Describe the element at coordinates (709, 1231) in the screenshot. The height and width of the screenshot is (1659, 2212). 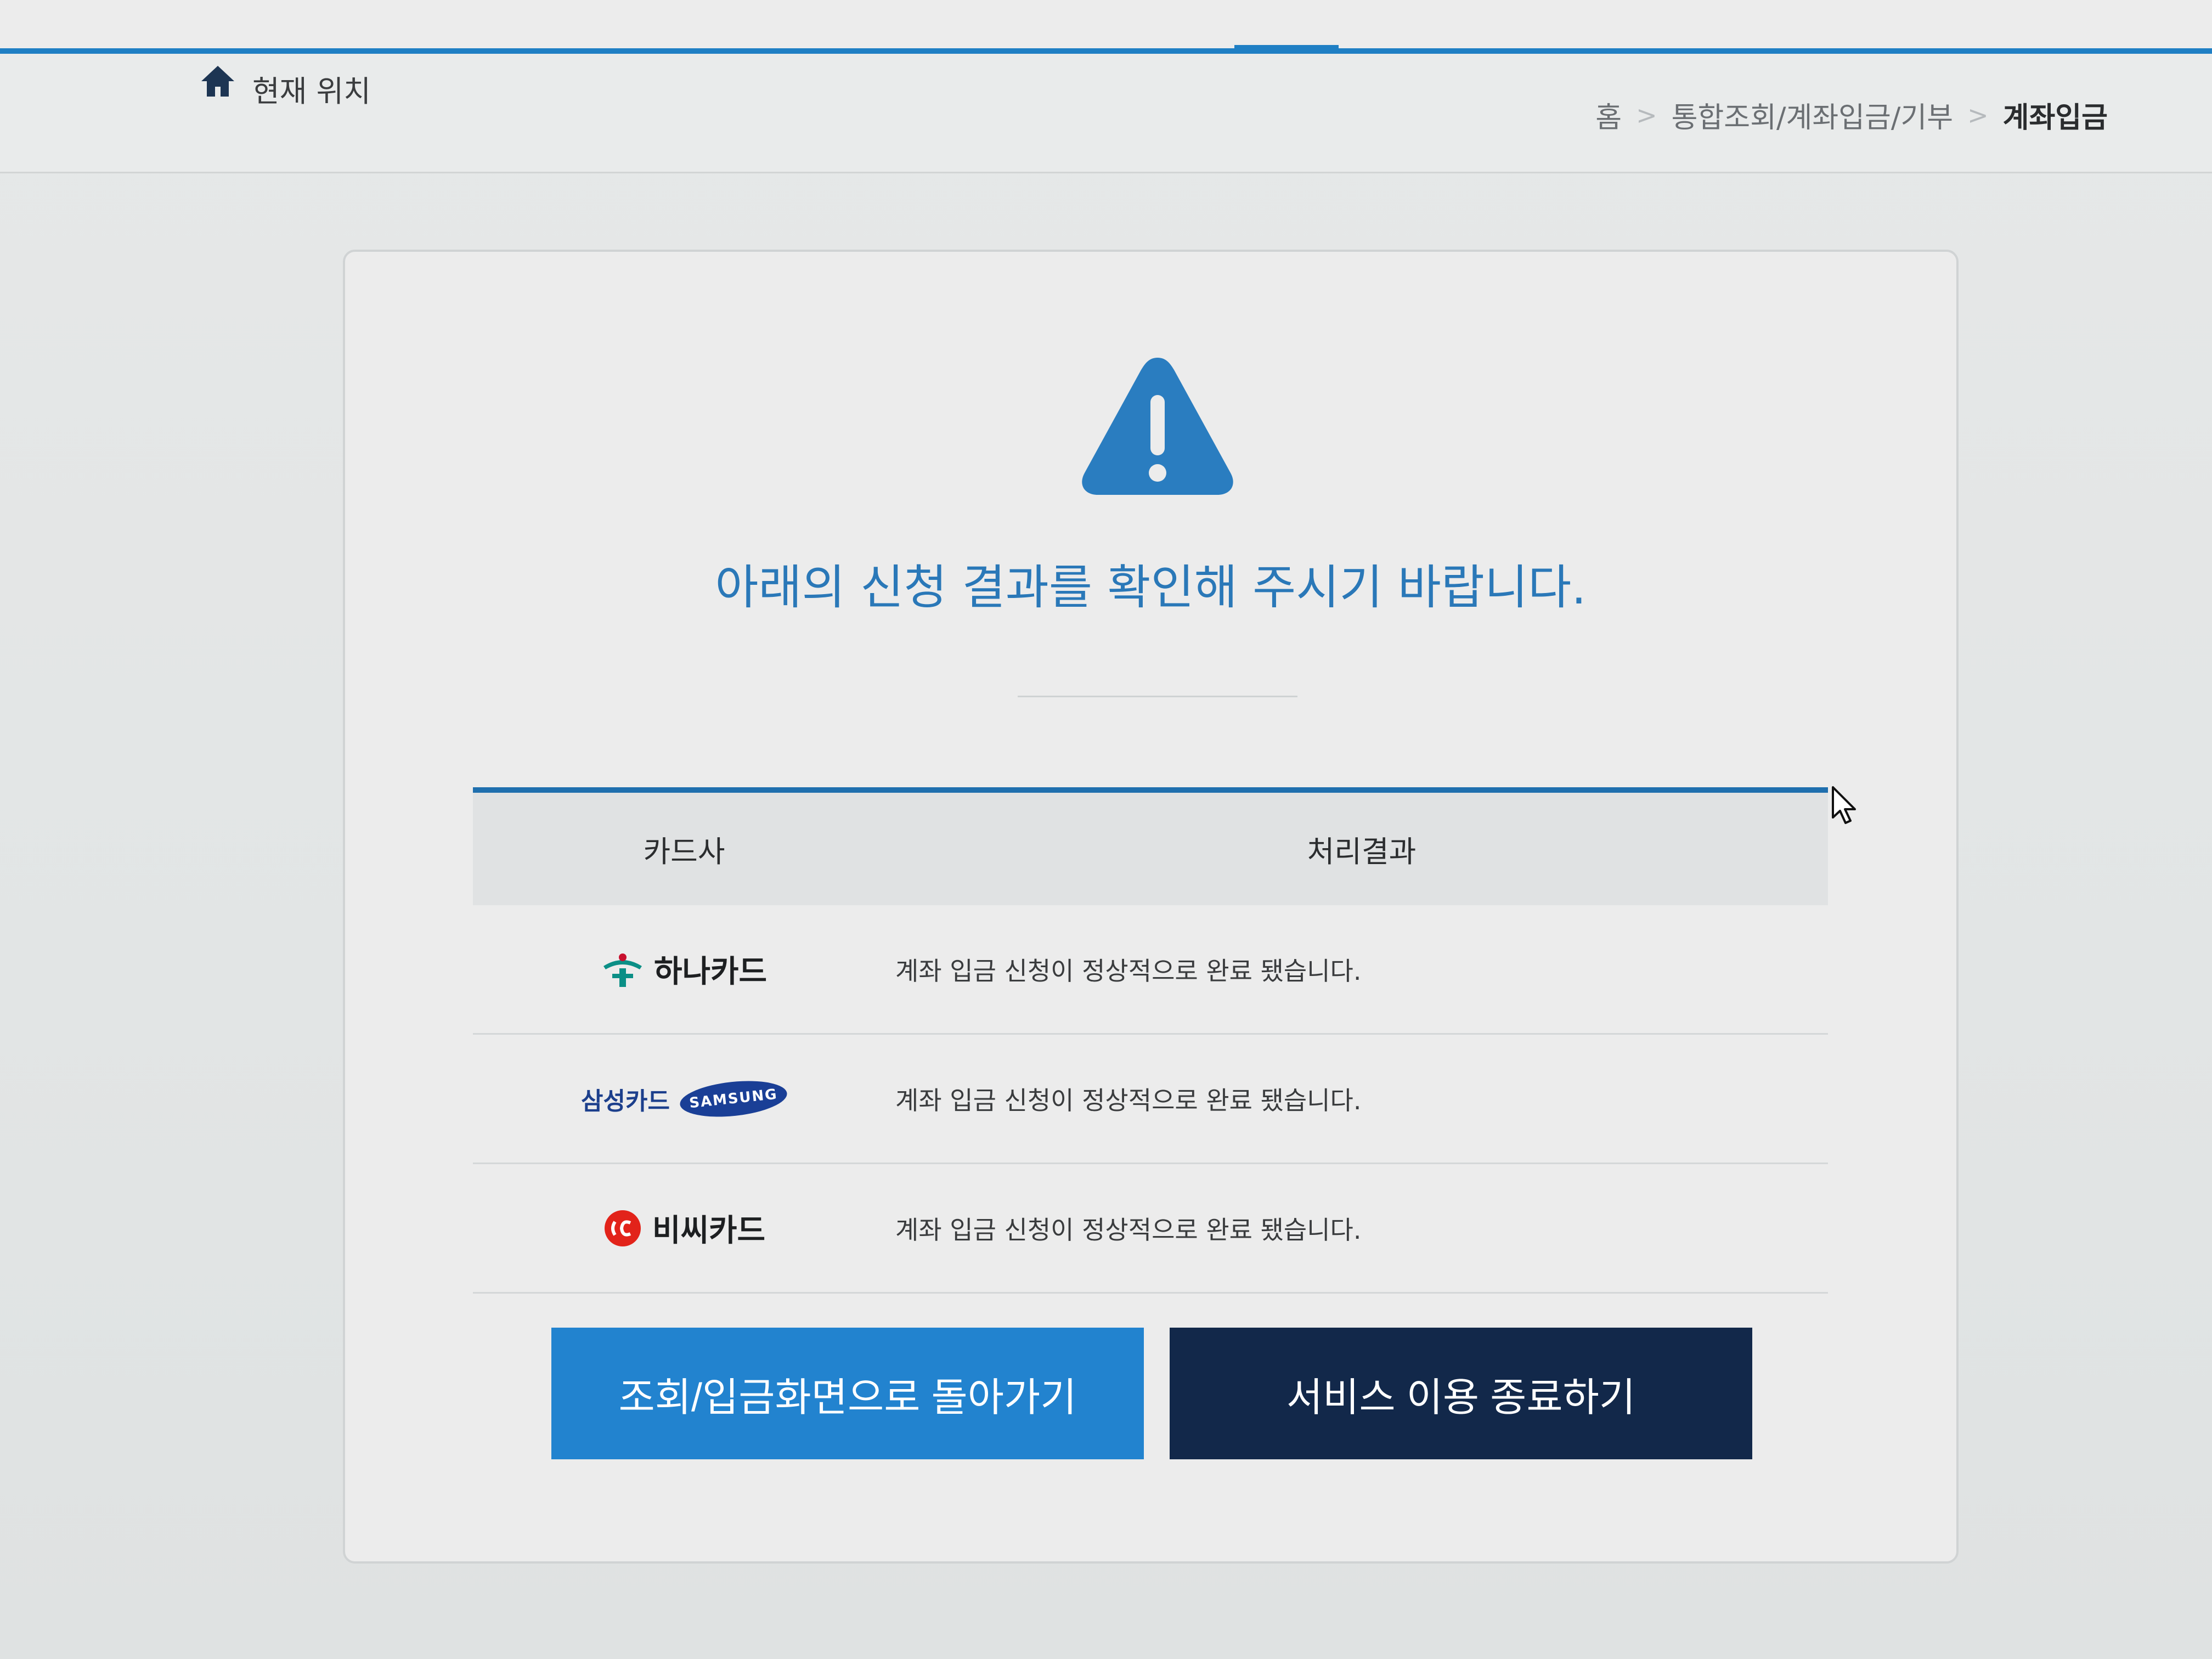
I see `card-name: 비씨카드` at that location.